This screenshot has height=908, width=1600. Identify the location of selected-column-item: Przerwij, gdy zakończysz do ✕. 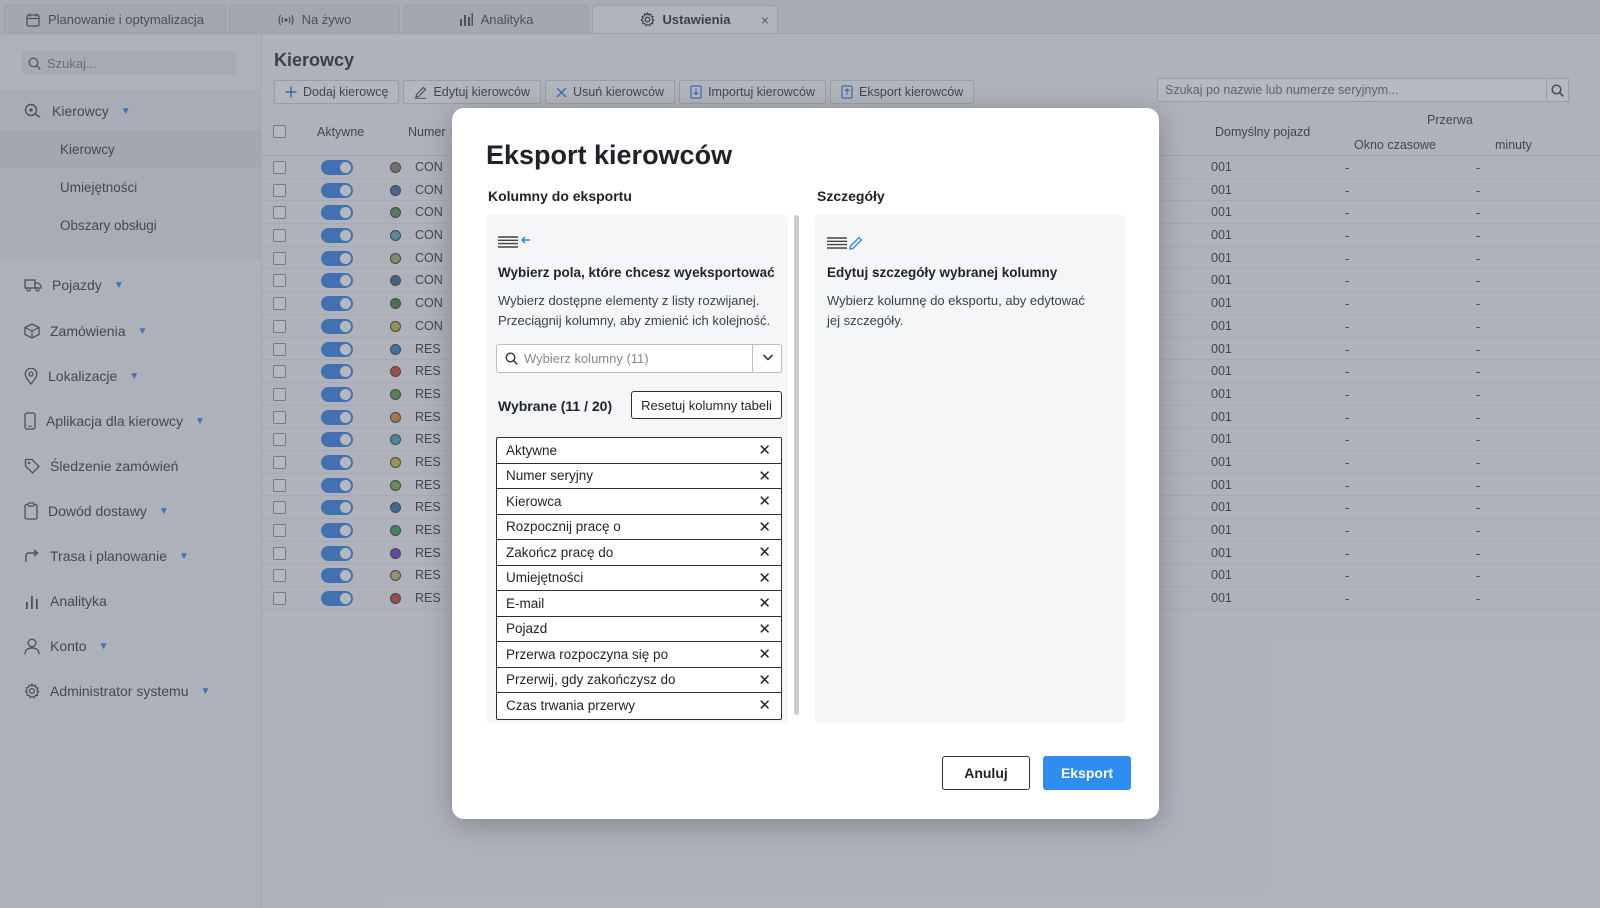
(639, 680).